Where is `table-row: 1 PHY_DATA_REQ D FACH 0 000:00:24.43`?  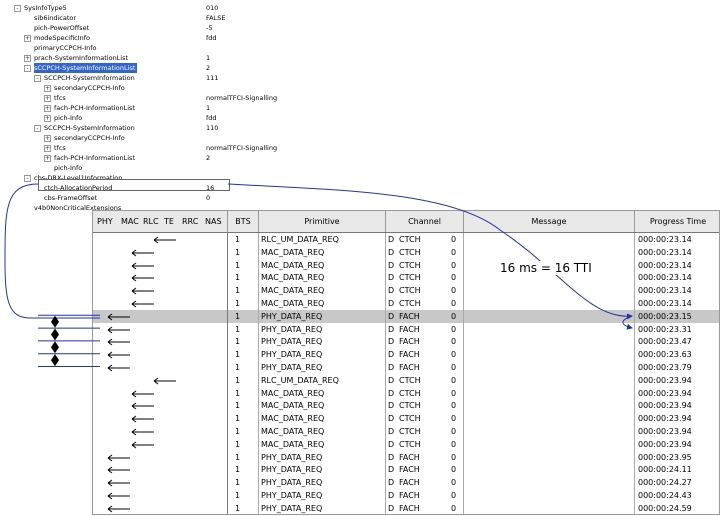 table-row: 1 PHY_DATA_REQ D FACH 0 000:00:24.43 is located at coordinates (406, 495).